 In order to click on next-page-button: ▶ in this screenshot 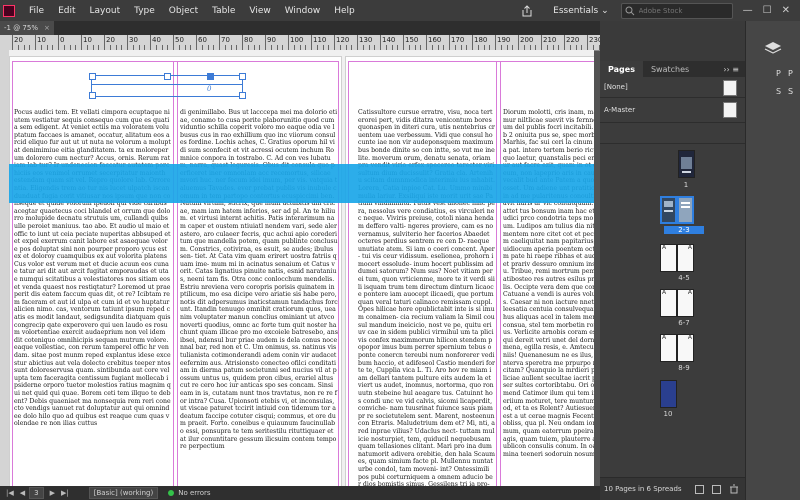, I will do `click(52, 493)`.